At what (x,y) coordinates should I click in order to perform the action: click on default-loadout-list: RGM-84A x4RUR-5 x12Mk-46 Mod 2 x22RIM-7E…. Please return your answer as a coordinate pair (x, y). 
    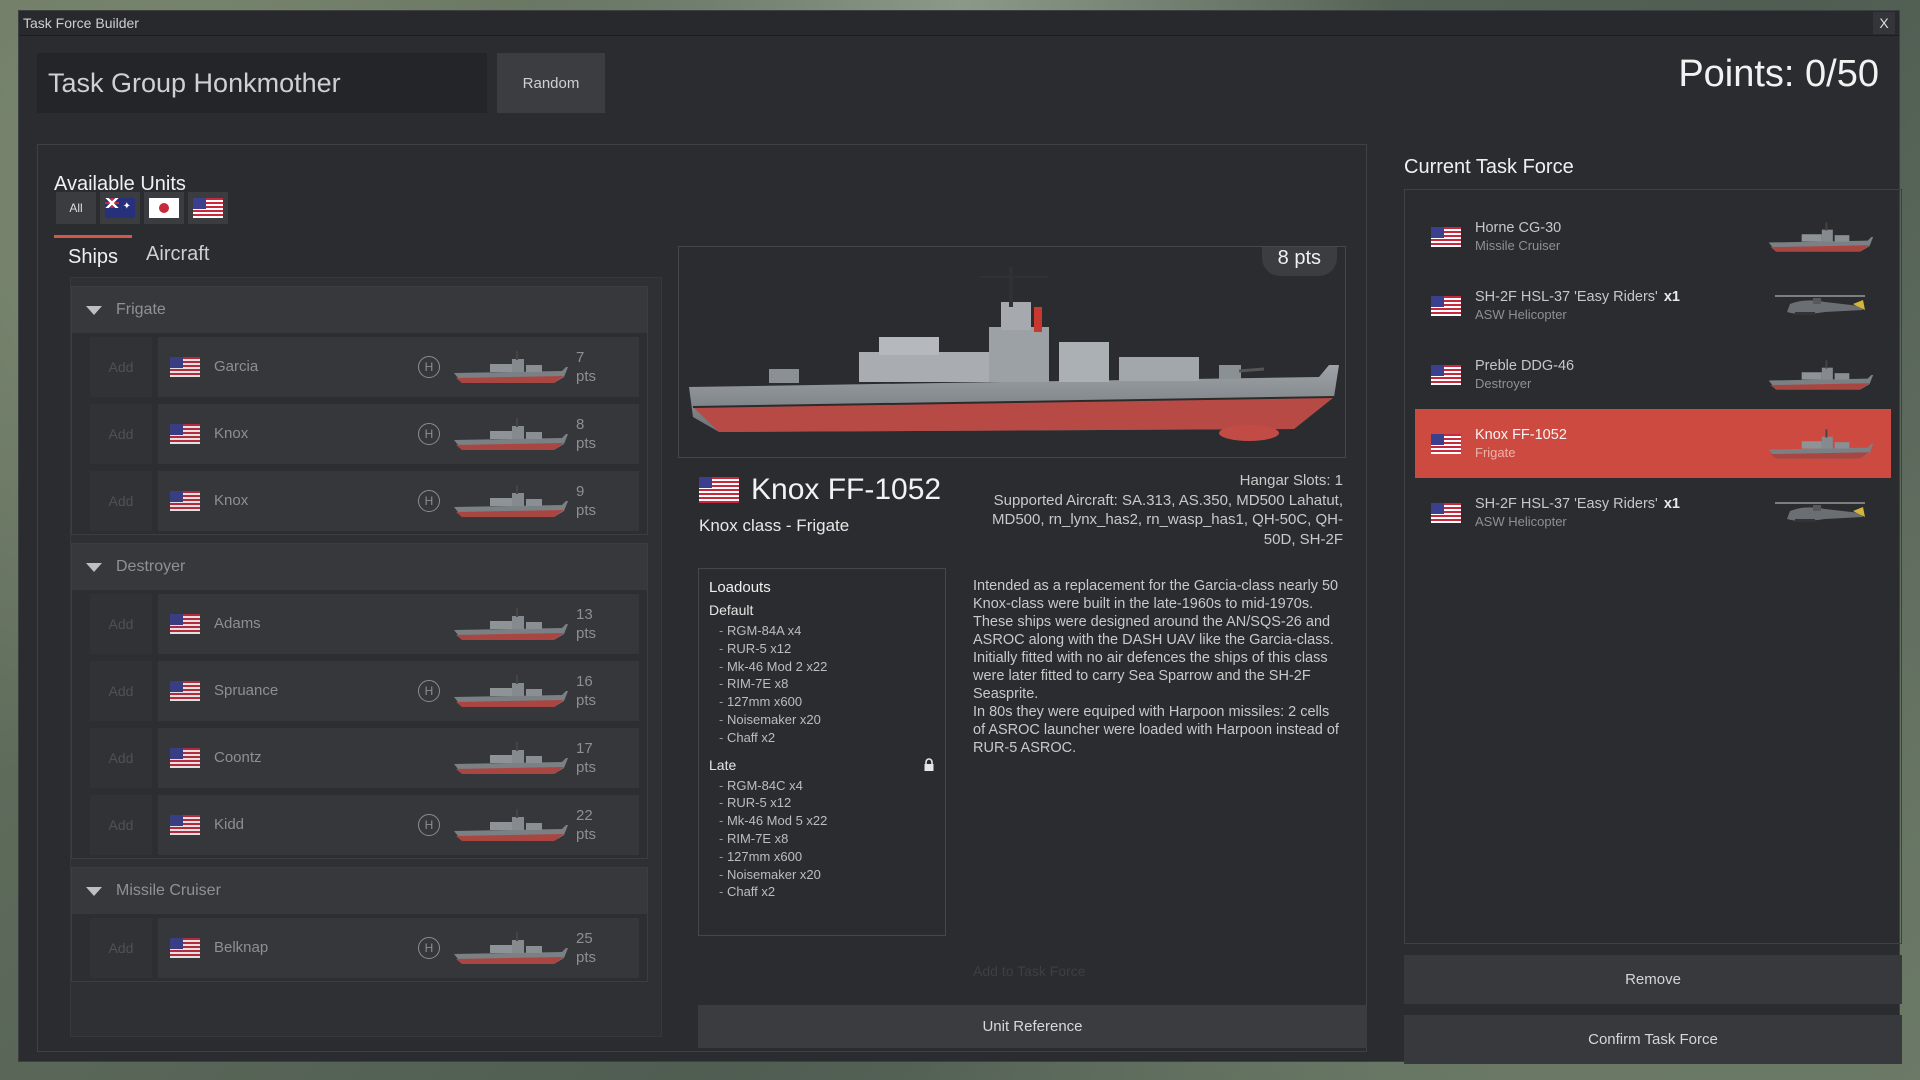
    Looking at the image, I should click on (827, 684).